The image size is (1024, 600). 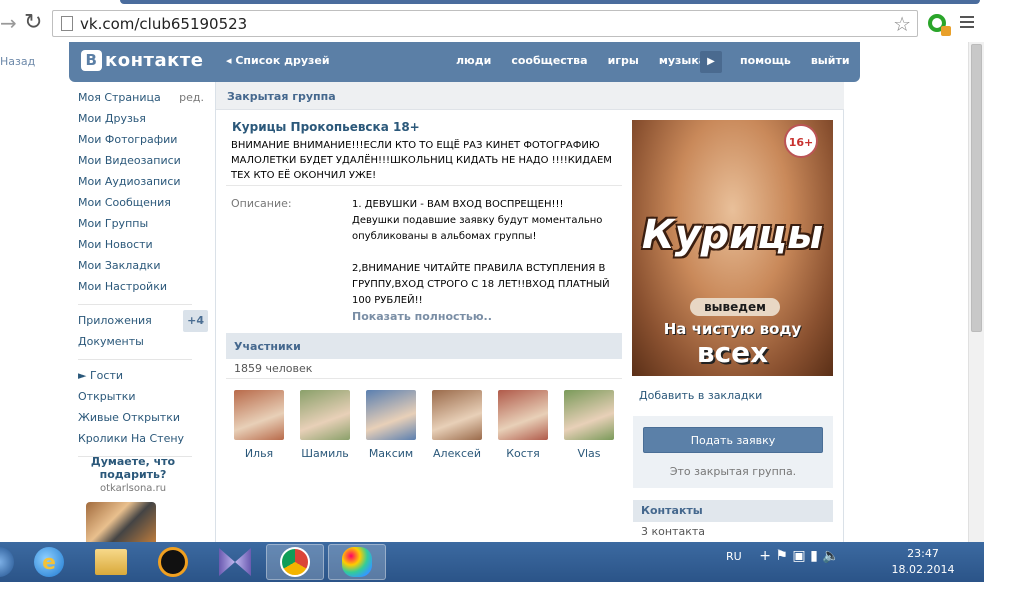 I want to click on ad-site: otkarlsona.ru, so click(x=133, y=488).